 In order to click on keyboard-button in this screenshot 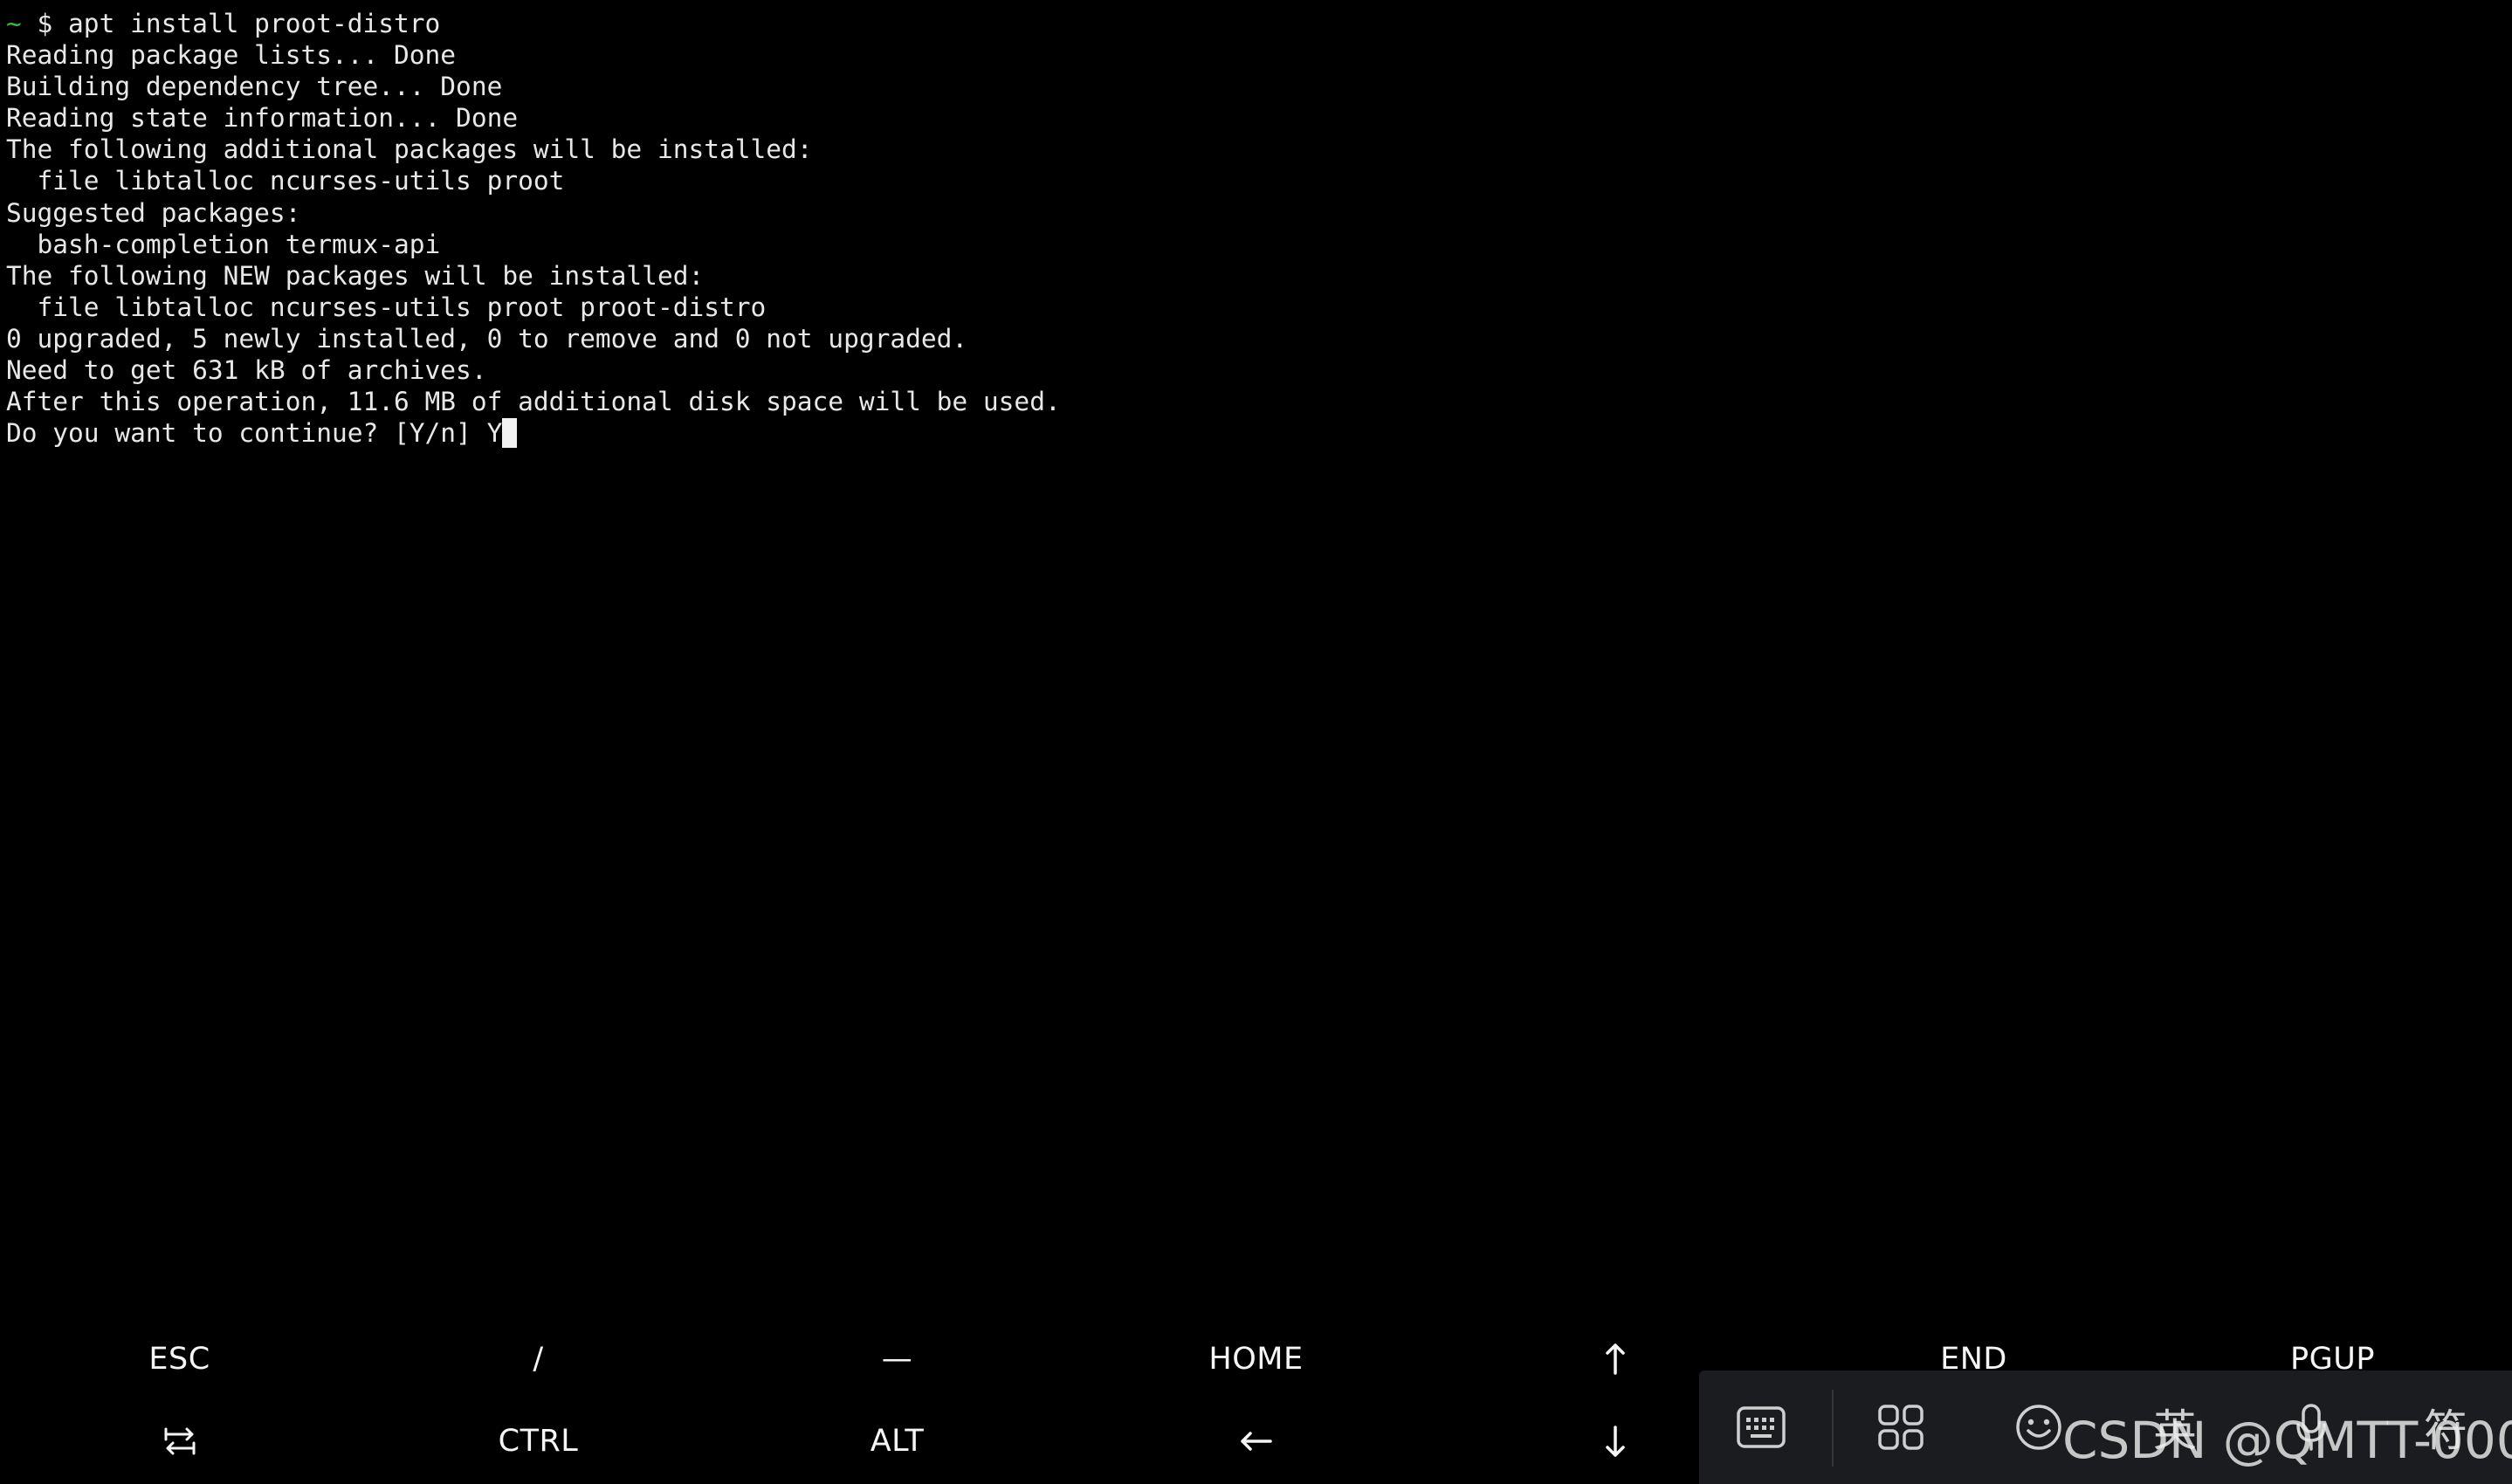, I will do `click(1761, 1427)`.